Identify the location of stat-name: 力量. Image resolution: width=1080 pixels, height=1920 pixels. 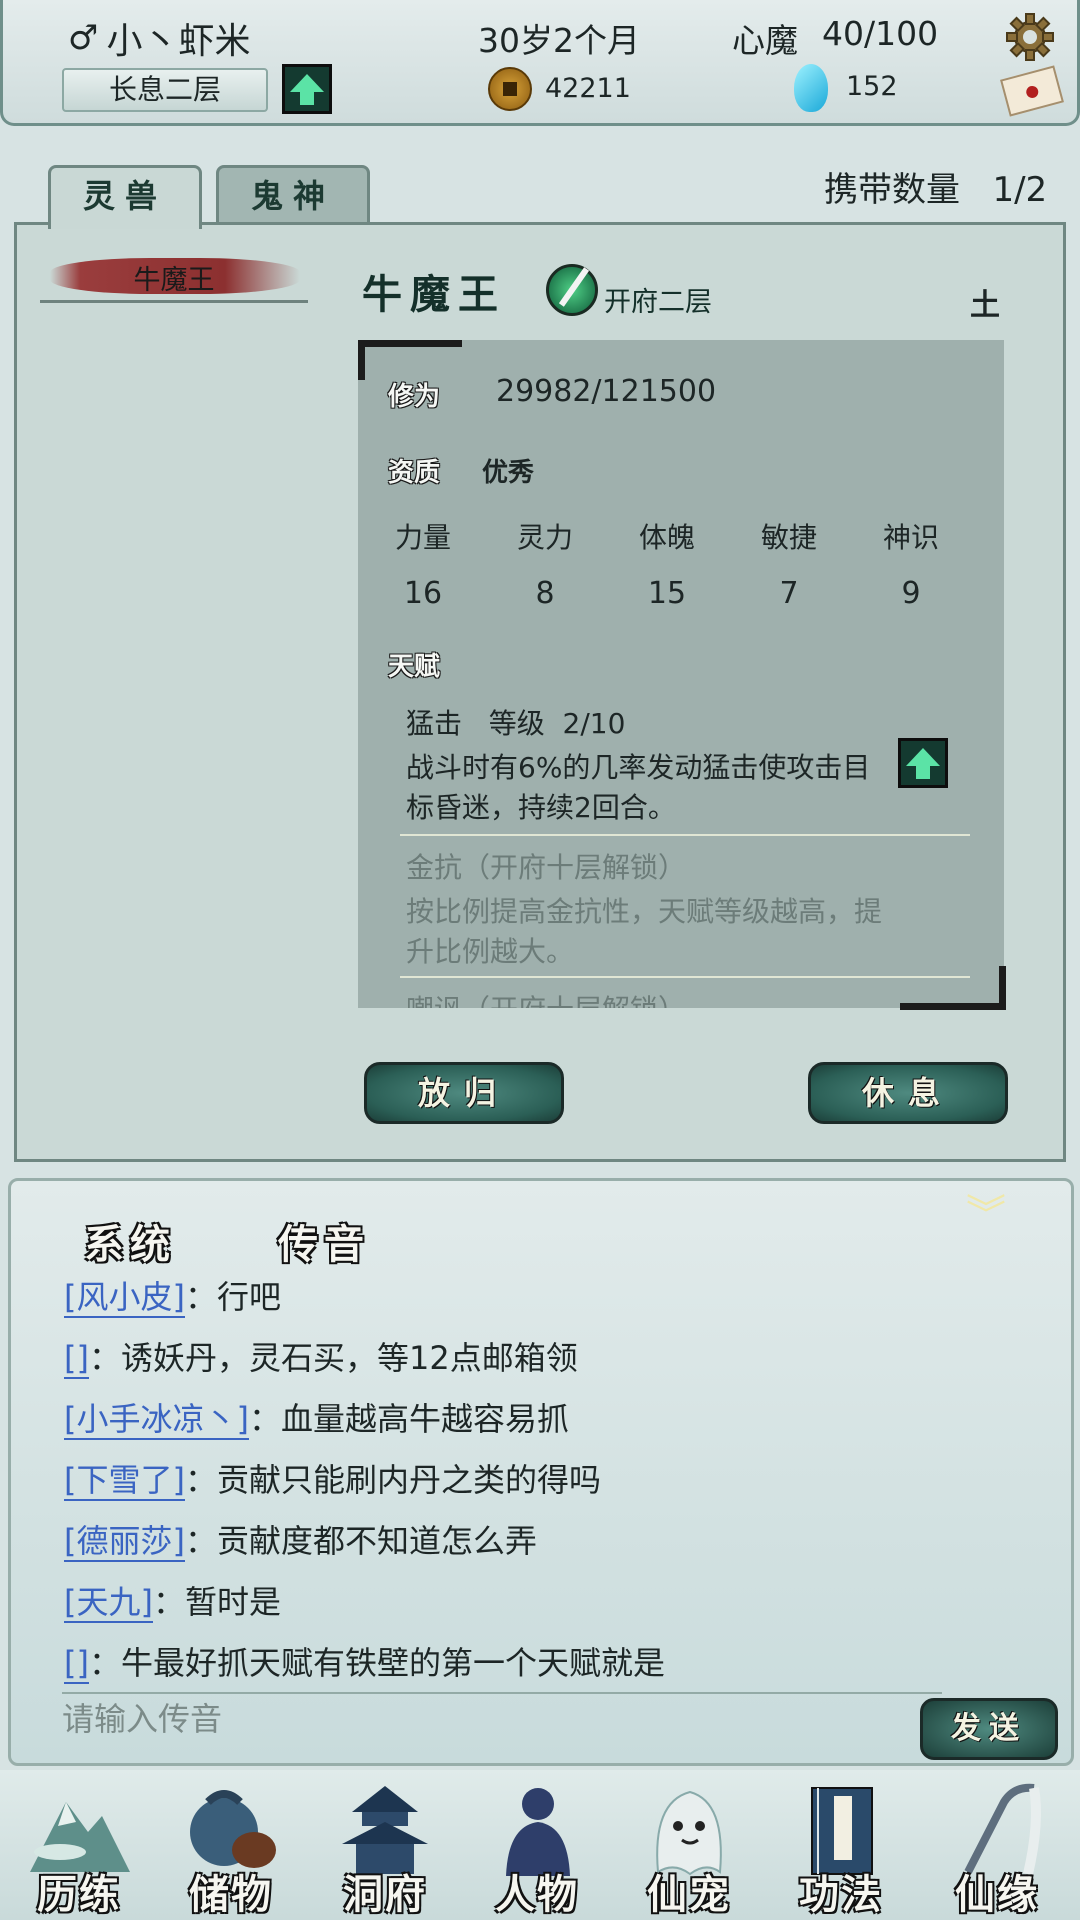
(422, 537).